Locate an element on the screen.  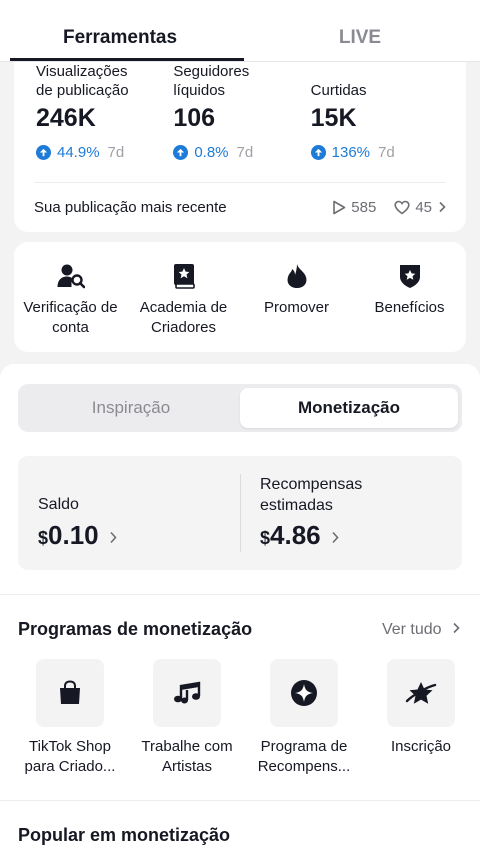
segment-monetizacao: Monetização is located at coordinates (349, 408).